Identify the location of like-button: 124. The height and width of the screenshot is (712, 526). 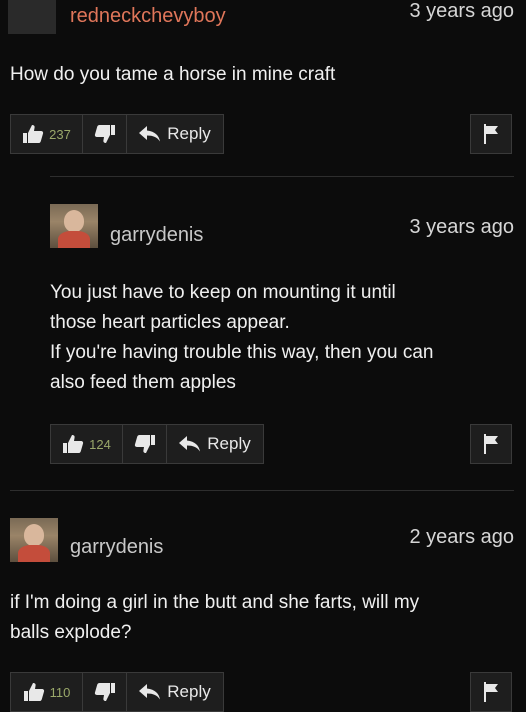
(87, 444).